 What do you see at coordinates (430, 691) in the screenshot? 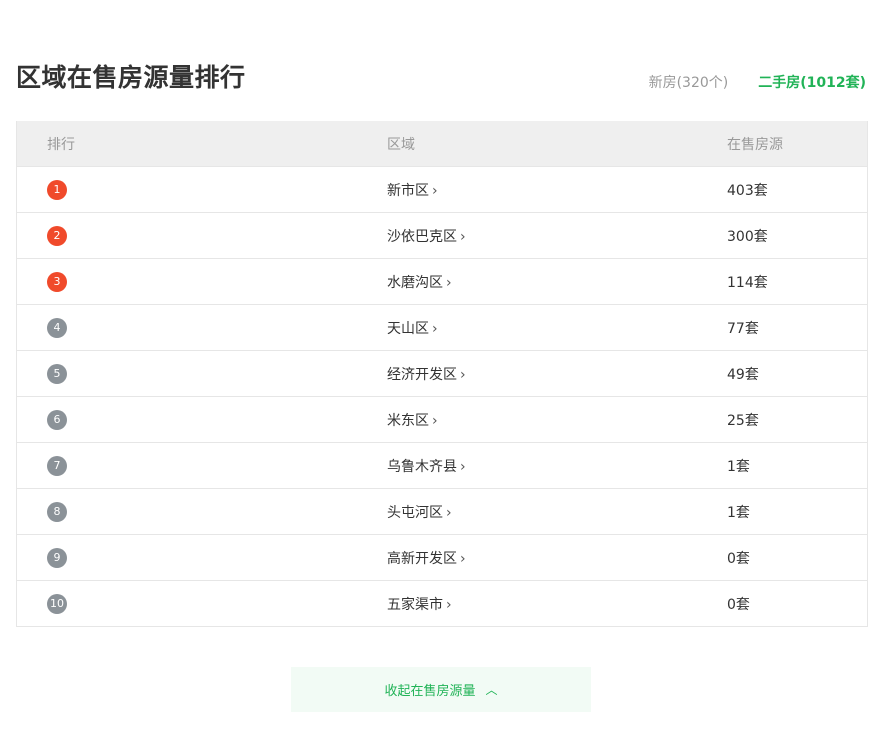
I see `collapse-label: 收起在售房源量` at bounding box center [430, 691].